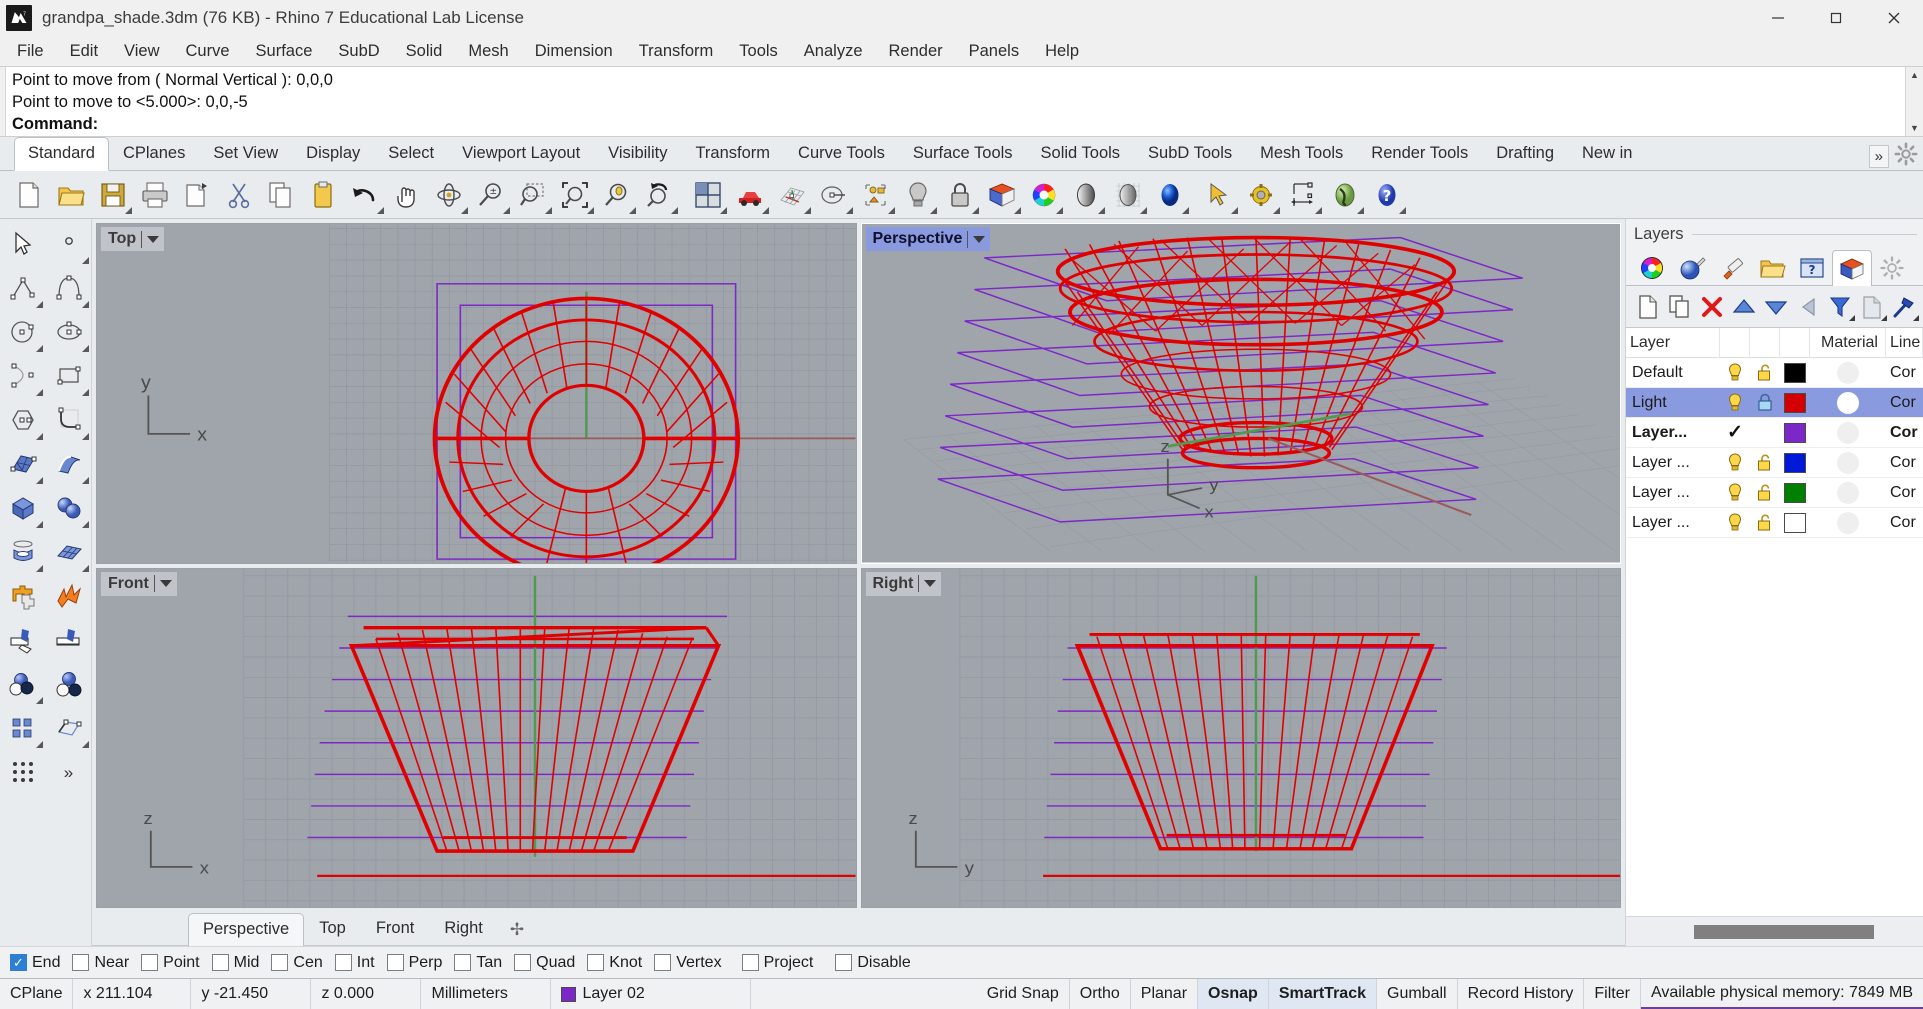  I want to click on layer-properties-icon, so click(1872, 307).